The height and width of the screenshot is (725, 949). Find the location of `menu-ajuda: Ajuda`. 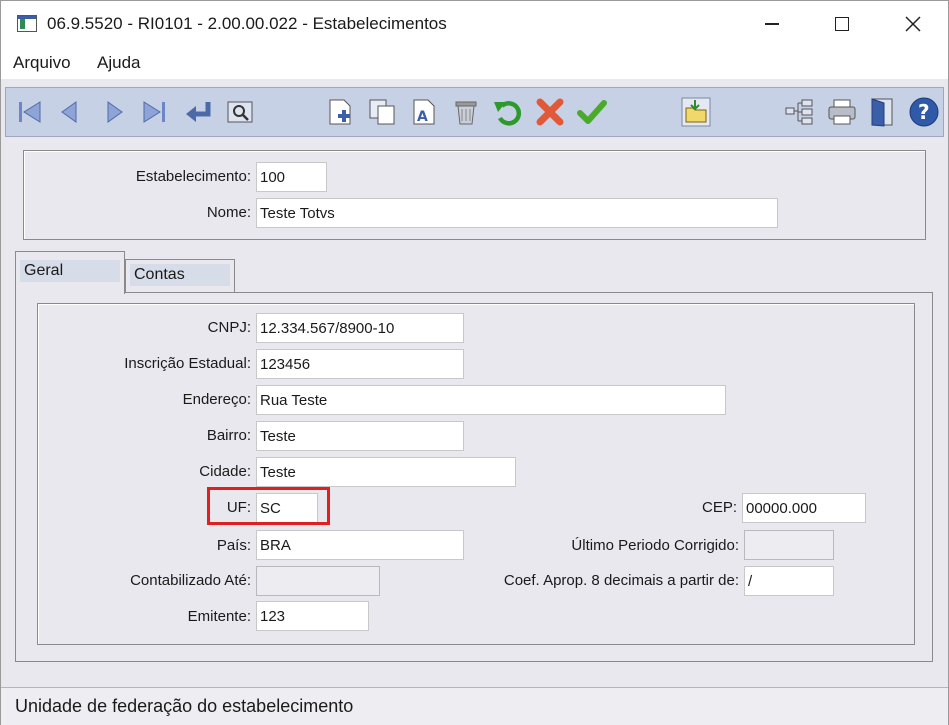

menu-ajuda: Ajuda is located at coordinates (118, 63).